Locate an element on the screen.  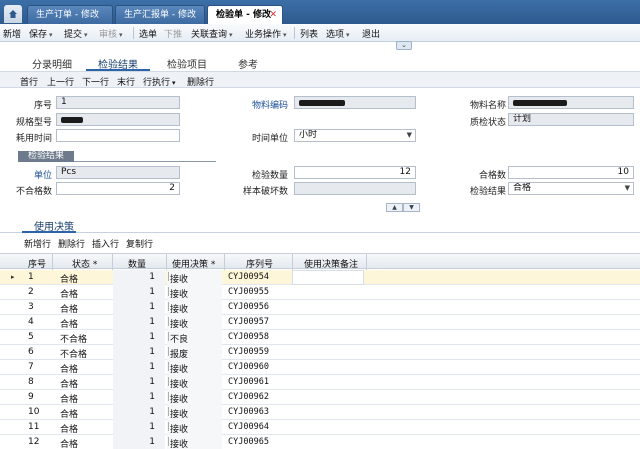
cell-serial: CYJ00963 is located at coordinates (248, 412).